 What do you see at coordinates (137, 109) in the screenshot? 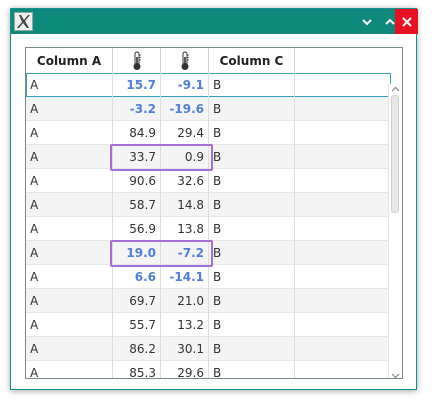
I see `table-cell-t1: -3.2` at bounding box center [137, 109].